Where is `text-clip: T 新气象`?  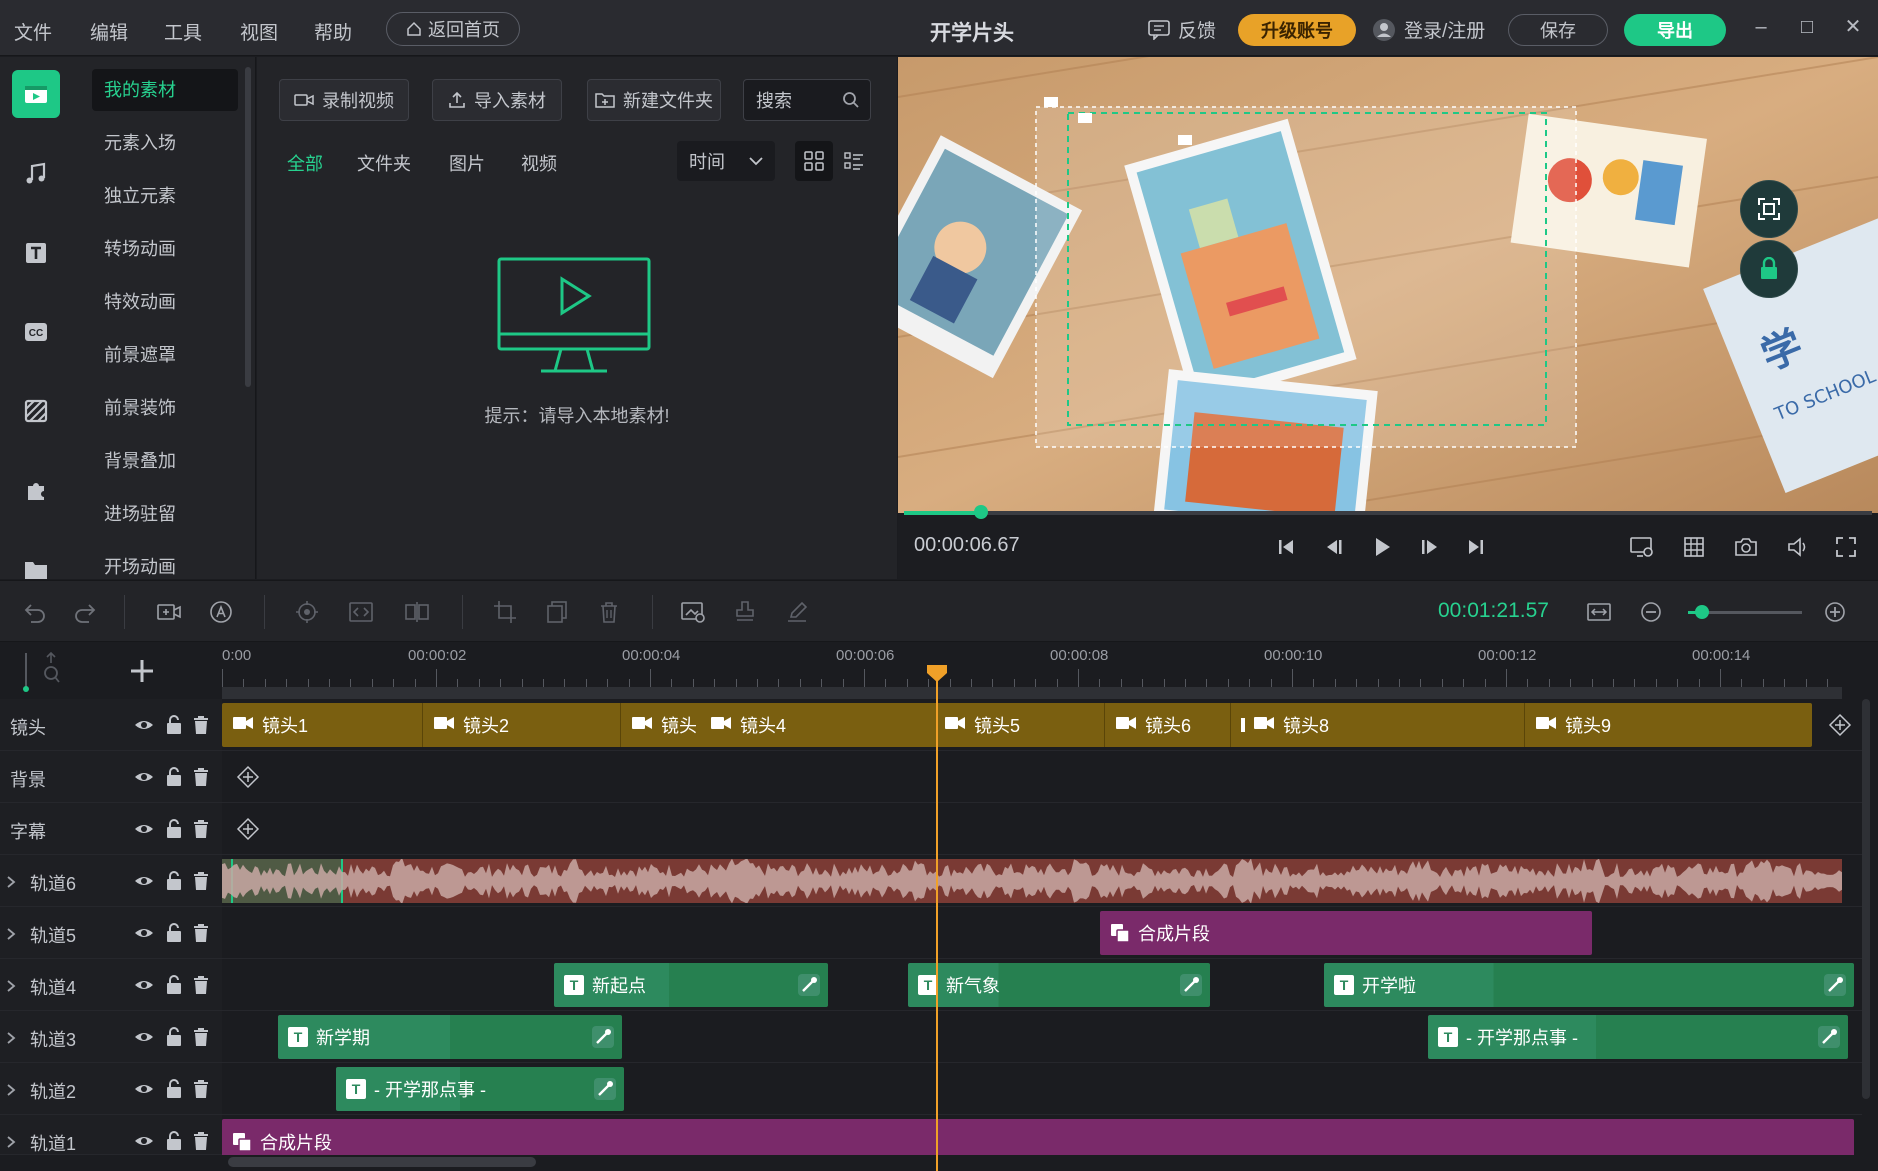 text-clip: T 新气象 is located at coordinates (1059, 985).